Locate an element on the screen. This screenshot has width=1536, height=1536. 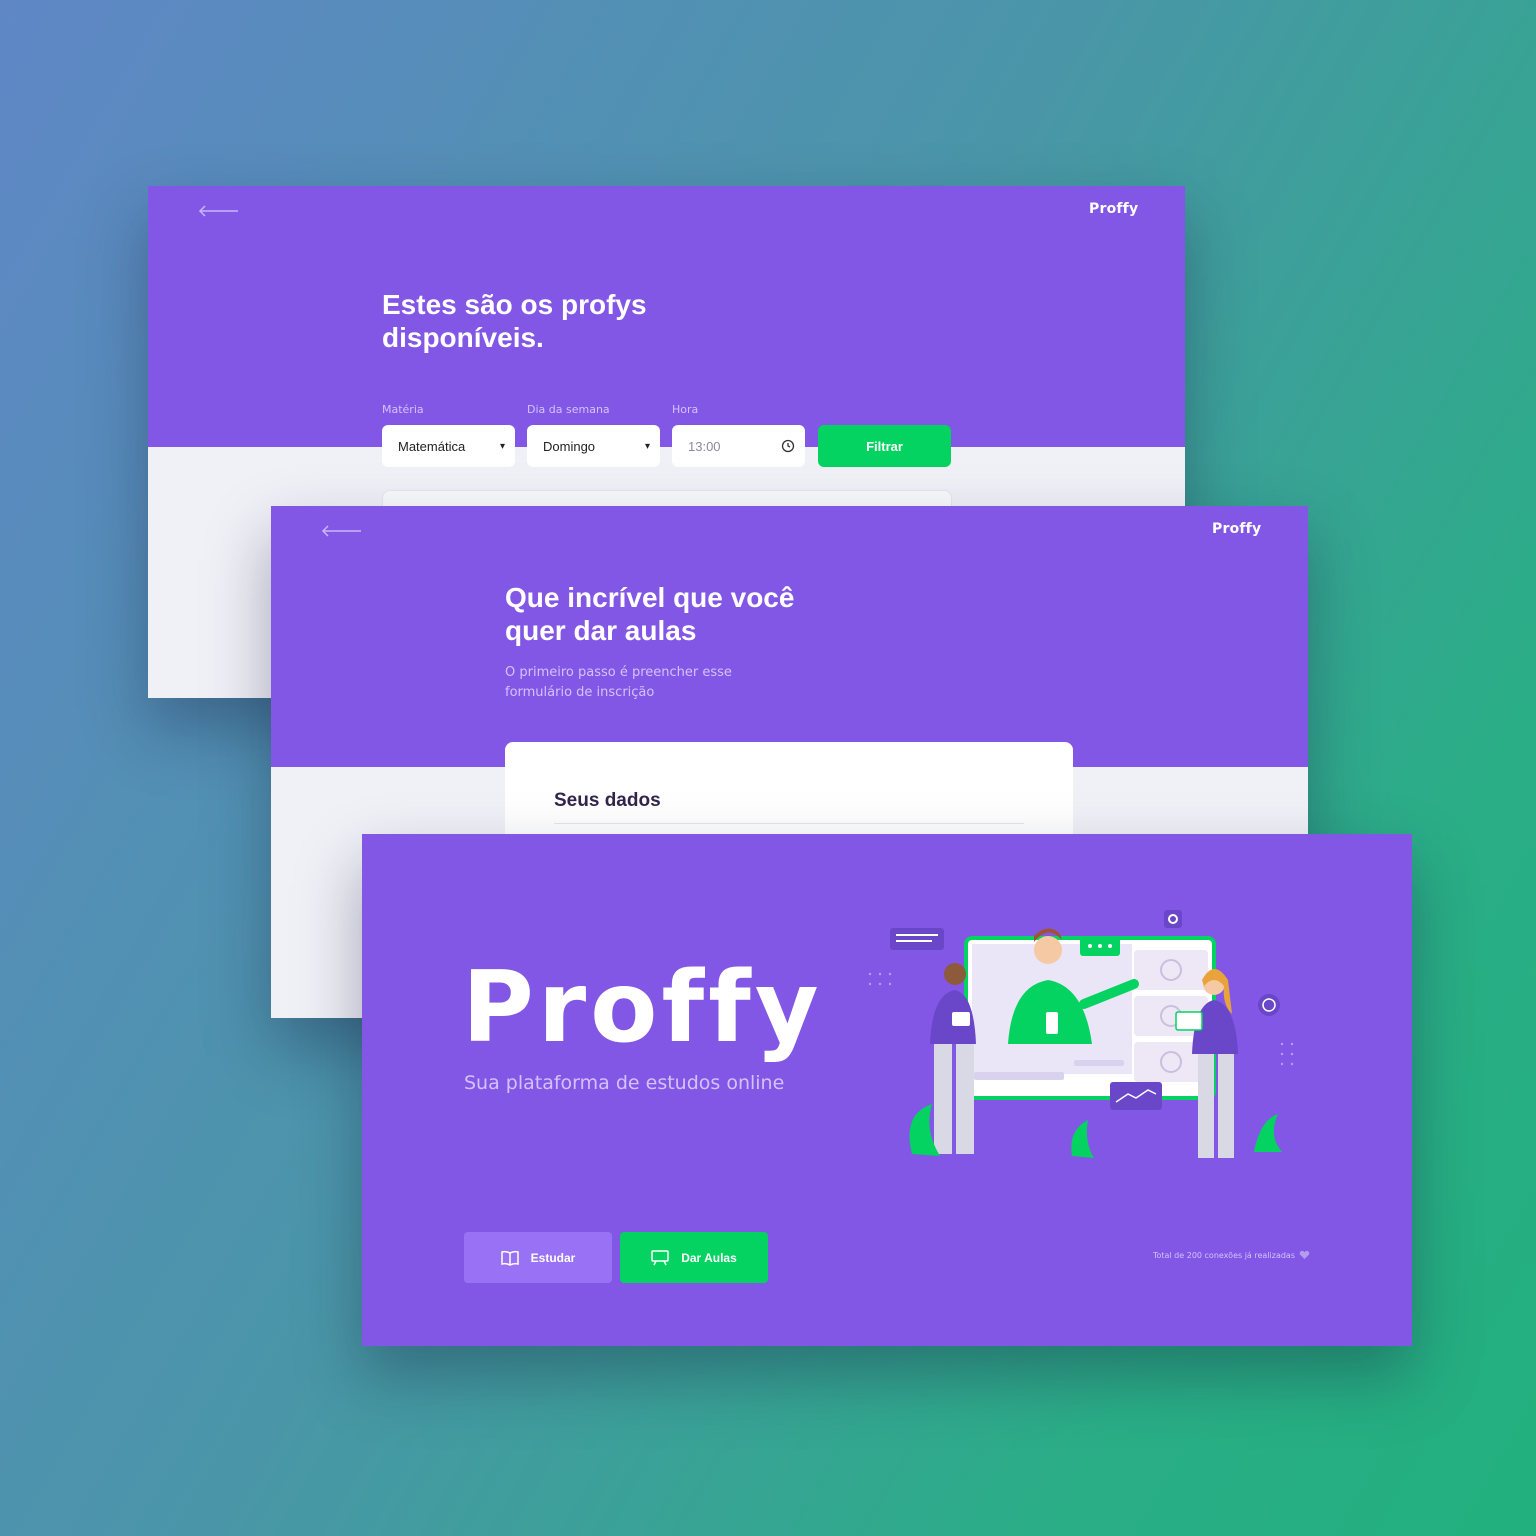
study-button: Estudar is located at coordinates (538, 1257).